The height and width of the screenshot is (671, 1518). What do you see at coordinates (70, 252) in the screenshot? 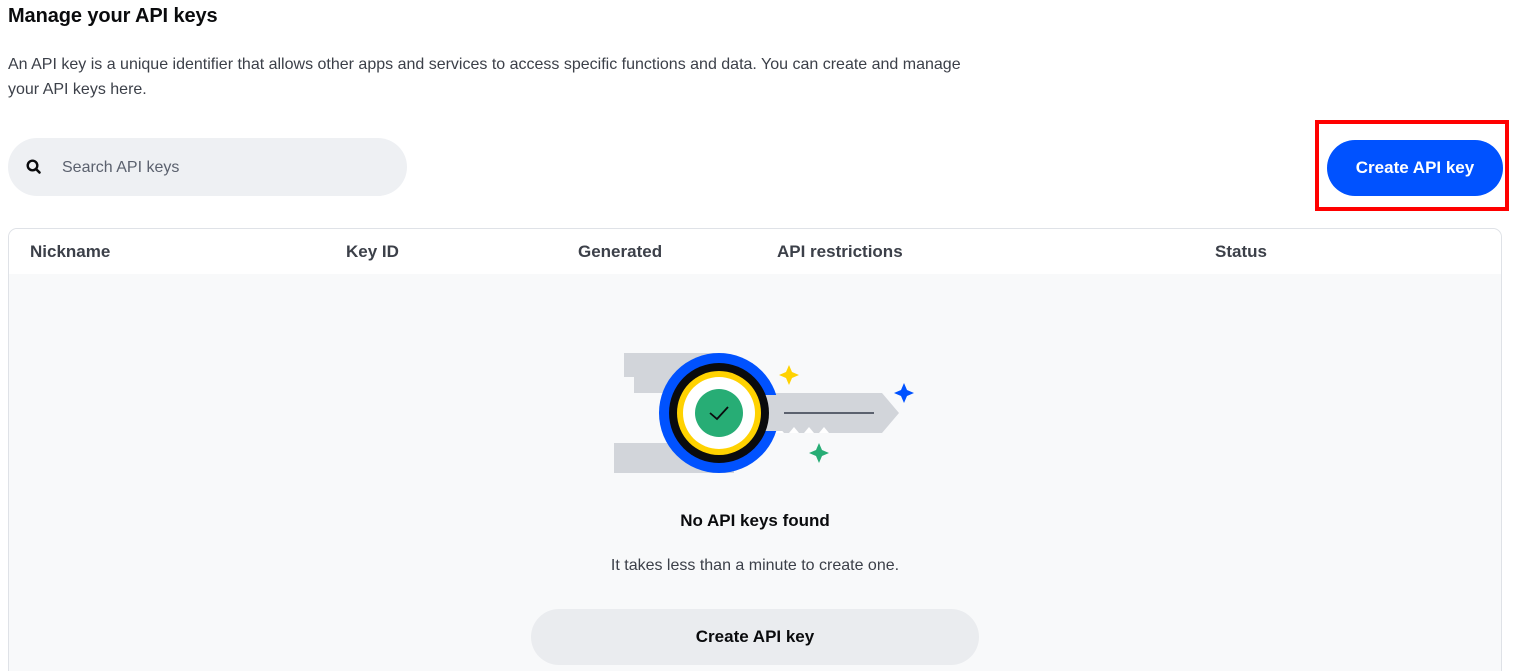
I see `column-header-nickname: Nickname` at bounding box center [70, 252].